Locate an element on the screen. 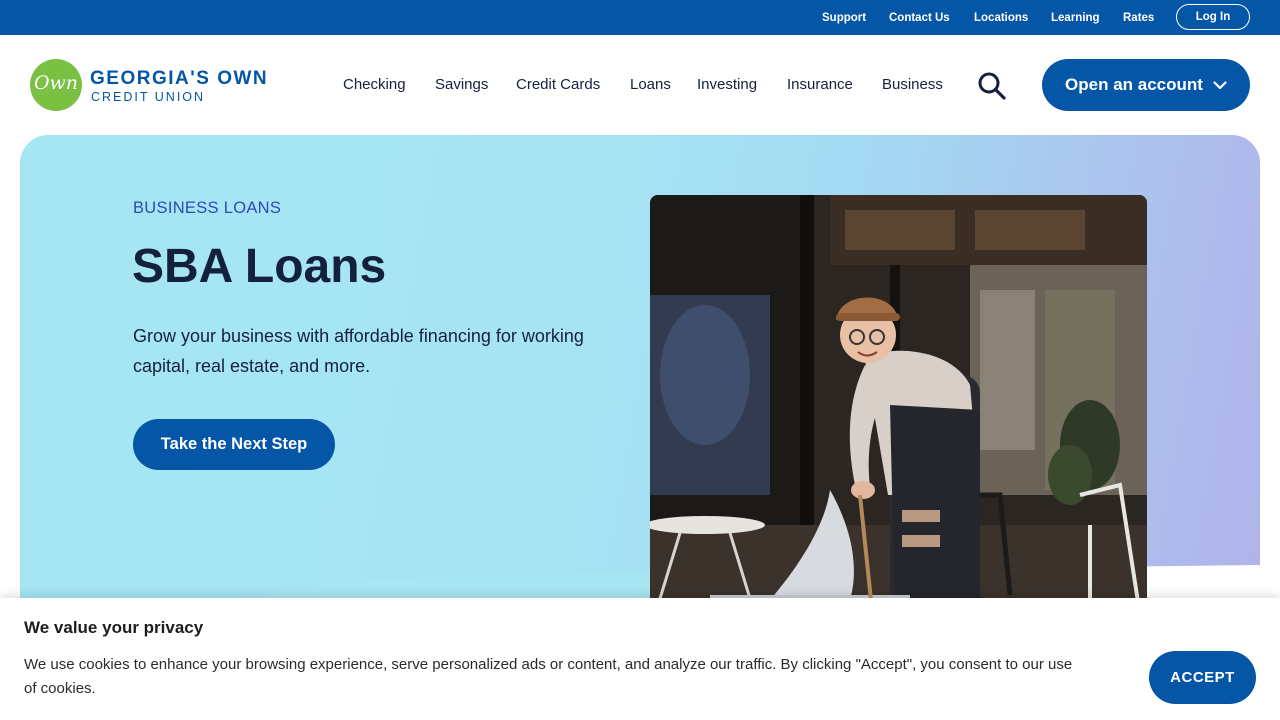  search-button is located at coordinates (992, 86).